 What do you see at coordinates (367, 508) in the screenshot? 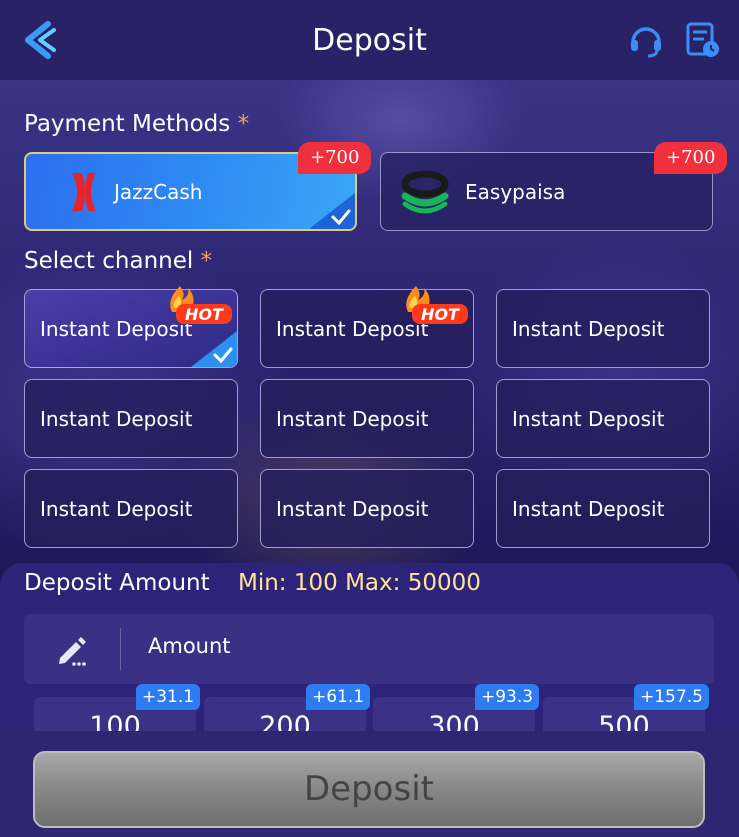
I see `channel-option-8: Instant Deposit` at bounding box center [367, 508].